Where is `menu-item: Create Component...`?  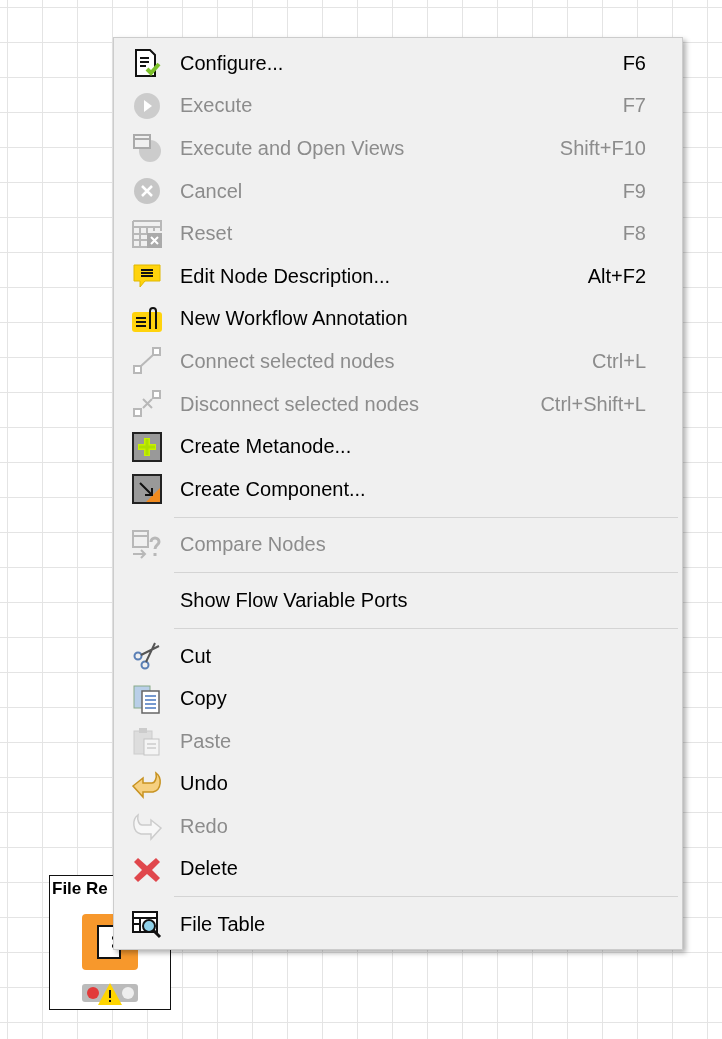 menu-item: Create Component... is located at coordinates (398, 489).